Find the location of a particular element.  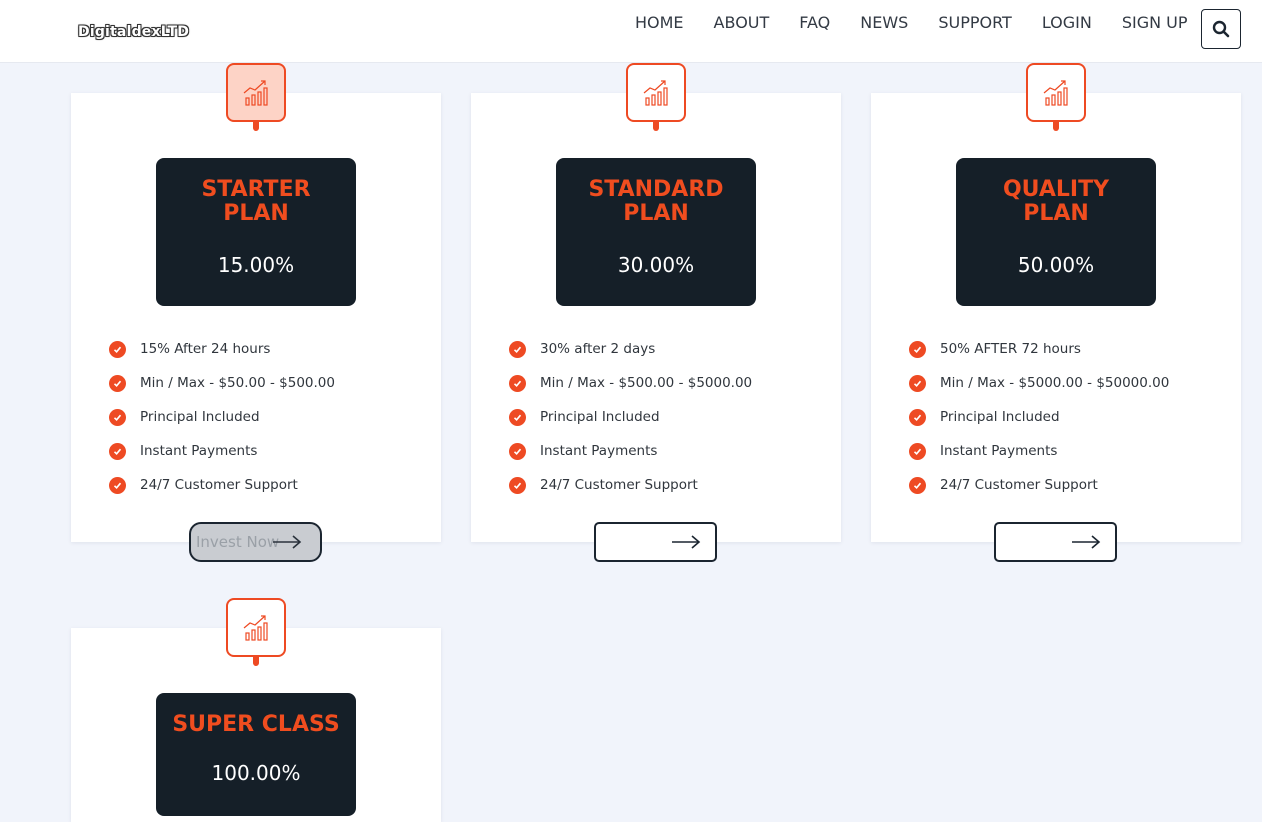

plan-title: QUALITY PLAN is located at coordinates (1056, 202).